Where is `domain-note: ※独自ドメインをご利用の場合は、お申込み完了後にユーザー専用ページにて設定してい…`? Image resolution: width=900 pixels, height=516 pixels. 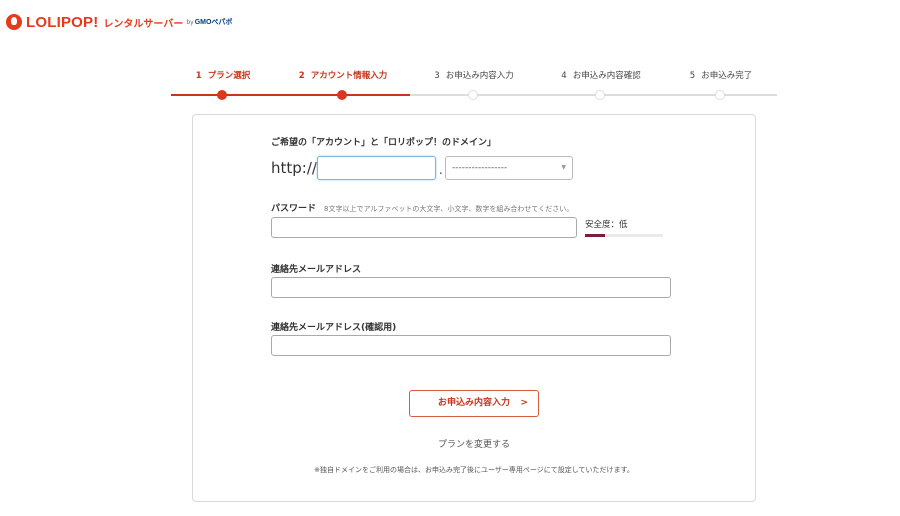
domain-note: ※独自ドメインをご利用の場合は、お申込み完了後にユーザー専用ページにて設定してい… is located at coordinates (474, 470).